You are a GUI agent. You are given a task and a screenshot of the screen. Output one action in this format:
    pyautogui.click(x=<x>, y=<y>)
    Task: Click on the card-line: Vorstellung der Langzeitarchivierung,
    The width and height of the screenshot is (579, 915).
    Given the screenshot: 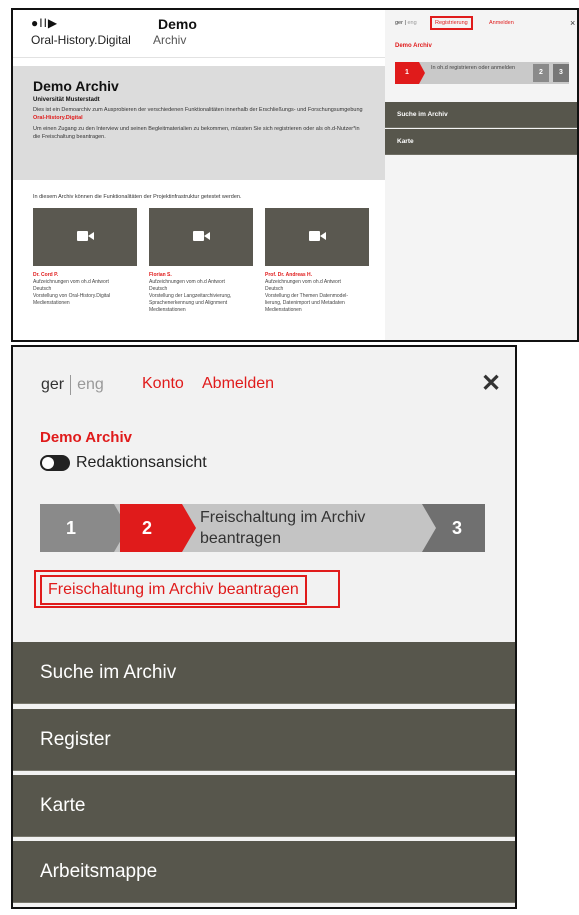 What is the action you would take?
    pyautogui.click(x=190, y=296)
    